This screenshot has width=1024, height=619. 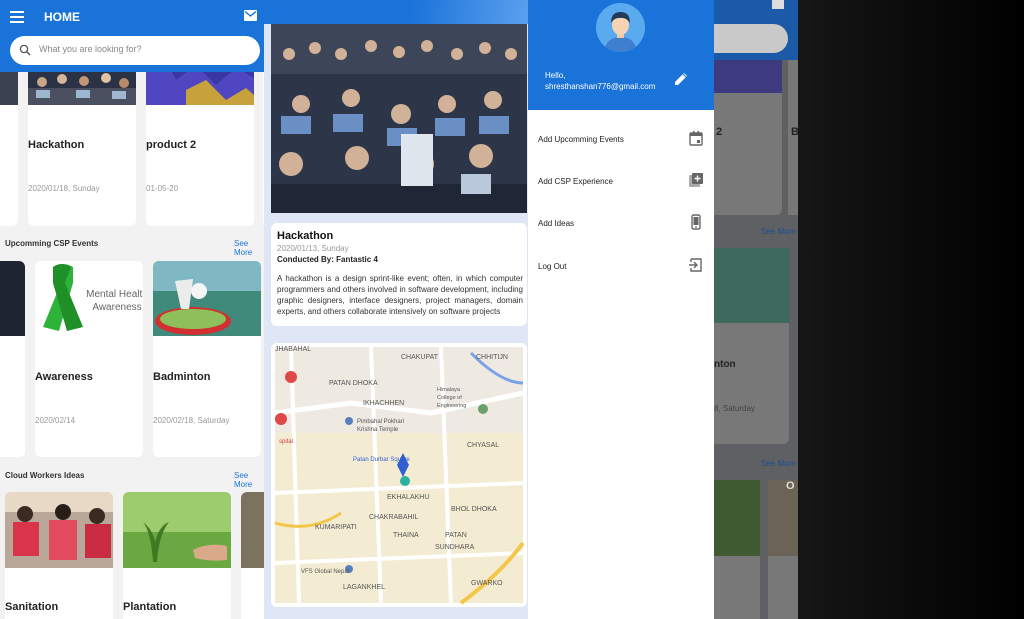 I want to click on logout-icon, so click(x=695, y=265).